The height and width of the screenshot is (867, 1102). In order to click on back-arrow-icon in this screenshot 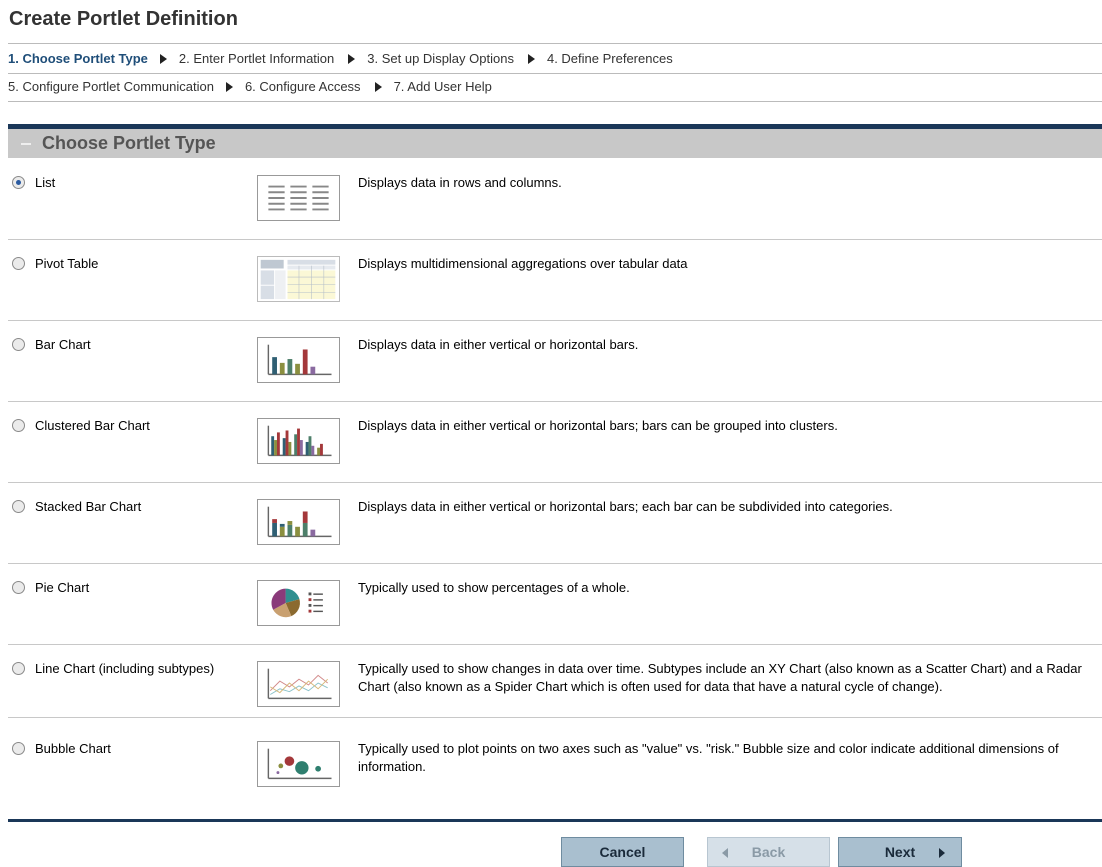, I will do `click(725, 853)`.